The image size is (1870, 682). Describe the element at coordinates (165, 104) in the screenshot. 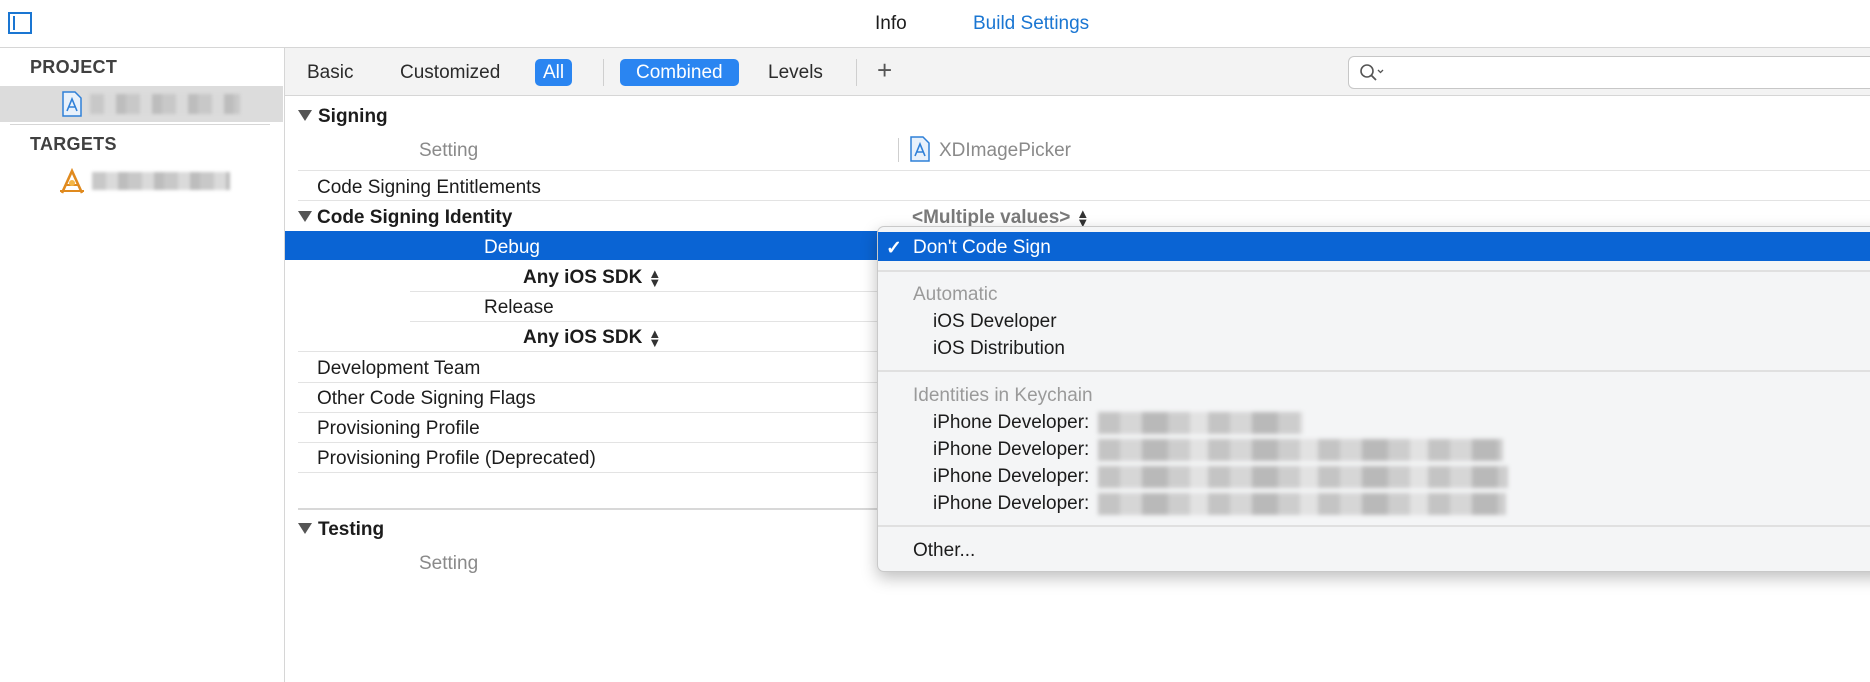

I see `project-name-redacted` at that location.